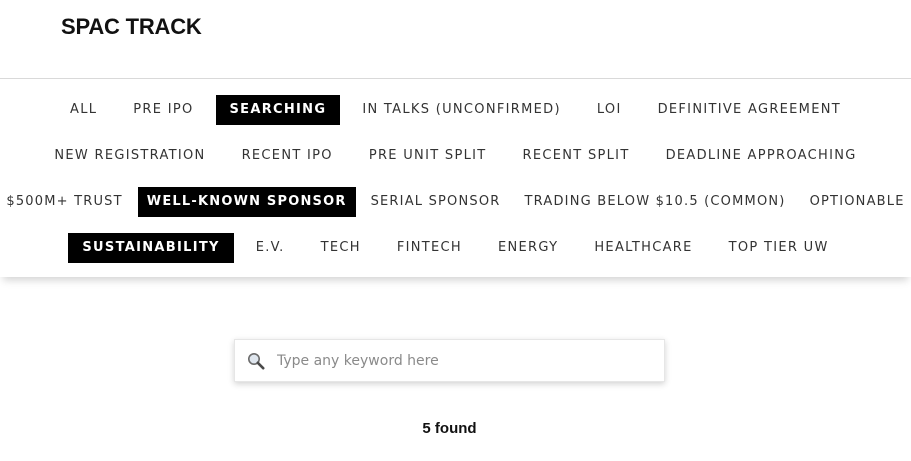  What do you see at coordinates (278, 110) in the screenshot?
I see `filter-tag-searching: SEARCHING` at bounding box center [278, 110].